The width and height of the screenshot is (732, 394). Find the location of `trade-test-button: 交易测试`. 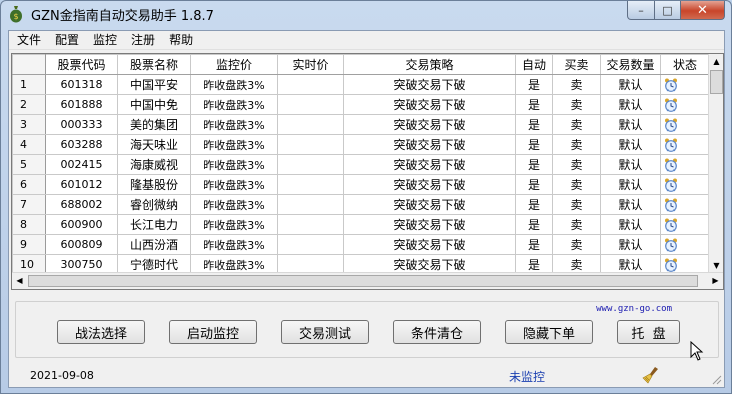

trade-test-button: 交易测试 is located at coordinates (325, 332).